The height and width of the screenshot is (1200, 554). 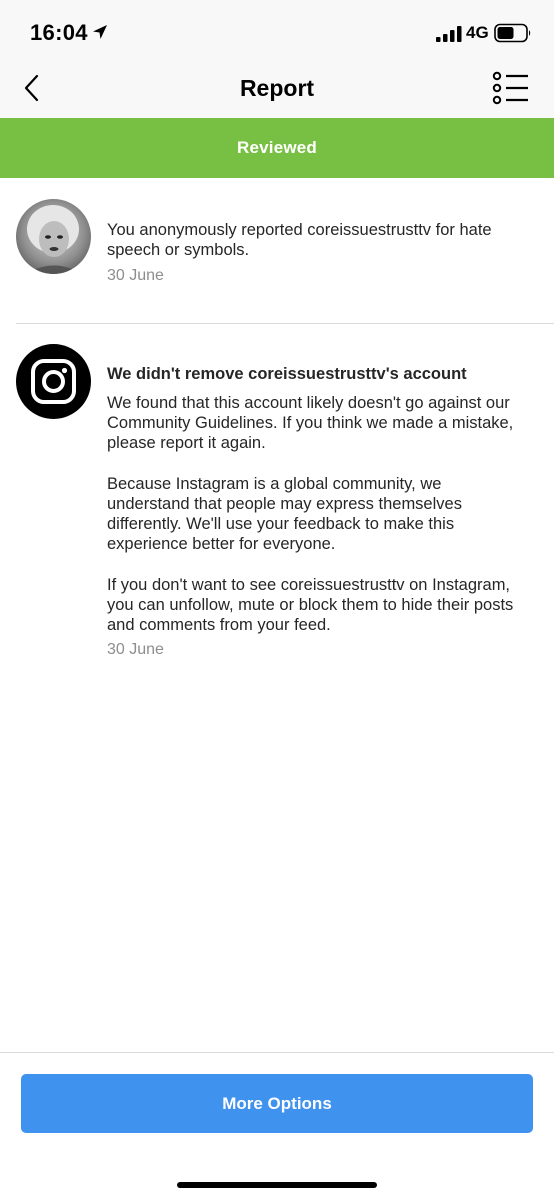 What do you see at coordinates (449, 34) in the screenshot?
I see `cellular-signal-icon` at bounding box center [449, 34].